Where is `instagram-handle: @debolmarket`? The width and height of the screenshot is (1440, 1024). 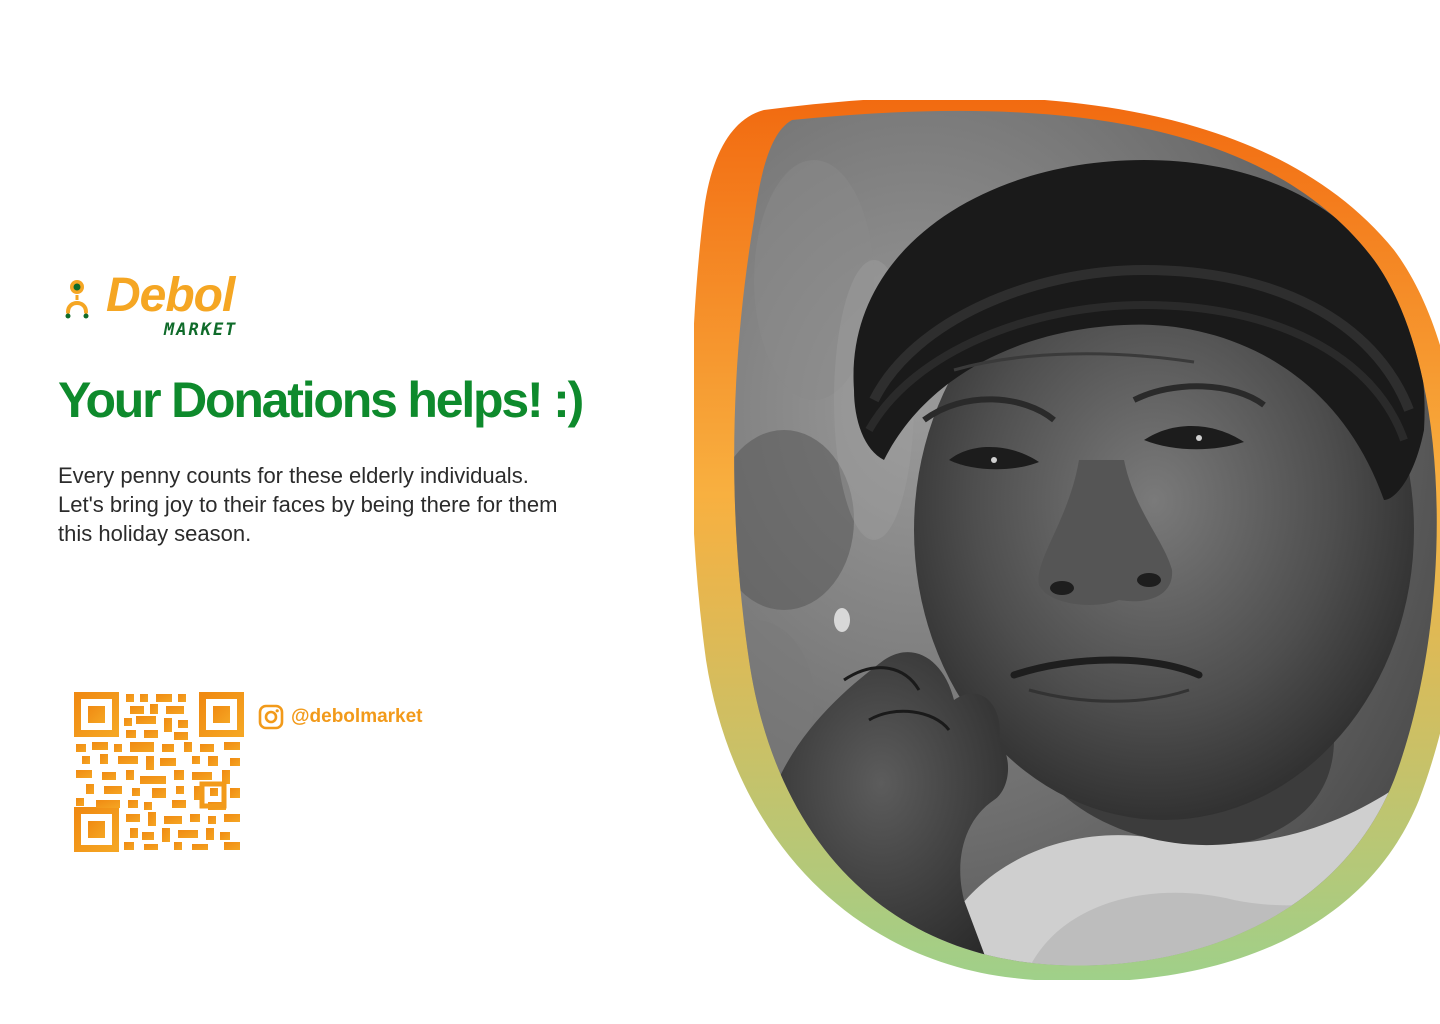 instagram-handle: @debolmarket is located at coordinates (357, 716).